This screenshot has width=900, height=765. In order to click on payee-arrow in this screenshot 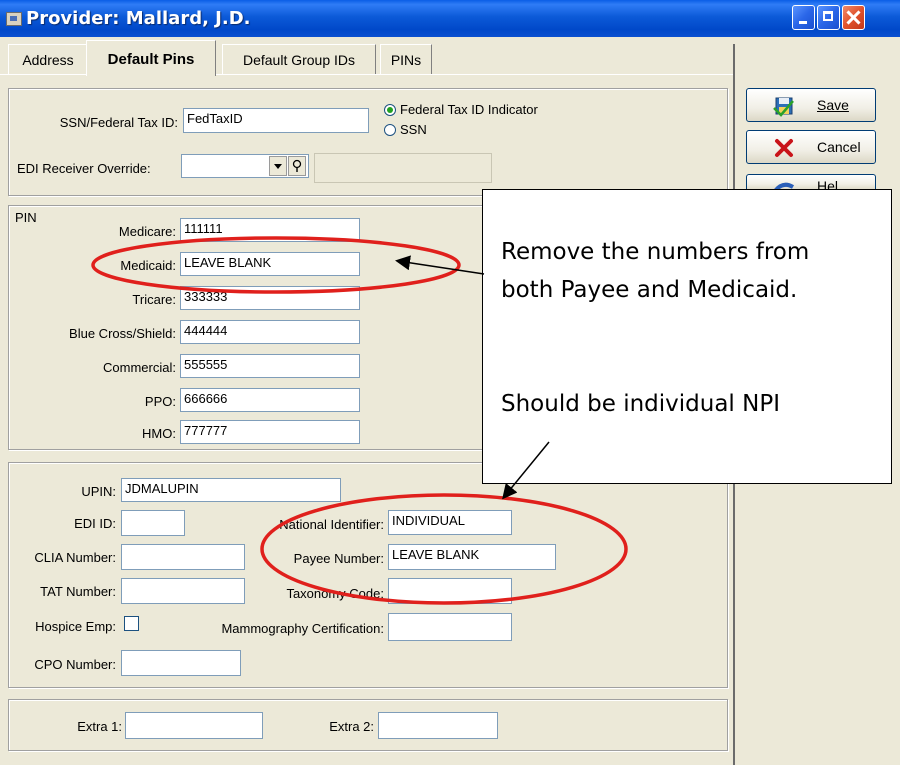, I will do `click(526, 470)`.